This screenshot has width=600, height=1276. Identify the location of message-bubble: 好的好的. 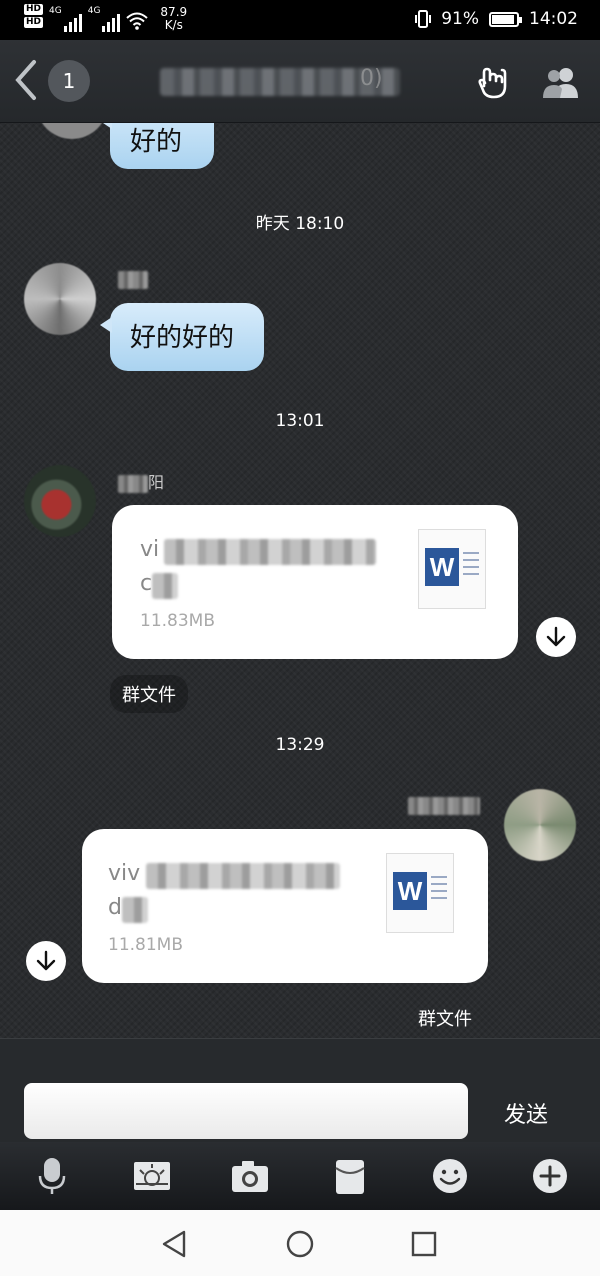
(182, 337).